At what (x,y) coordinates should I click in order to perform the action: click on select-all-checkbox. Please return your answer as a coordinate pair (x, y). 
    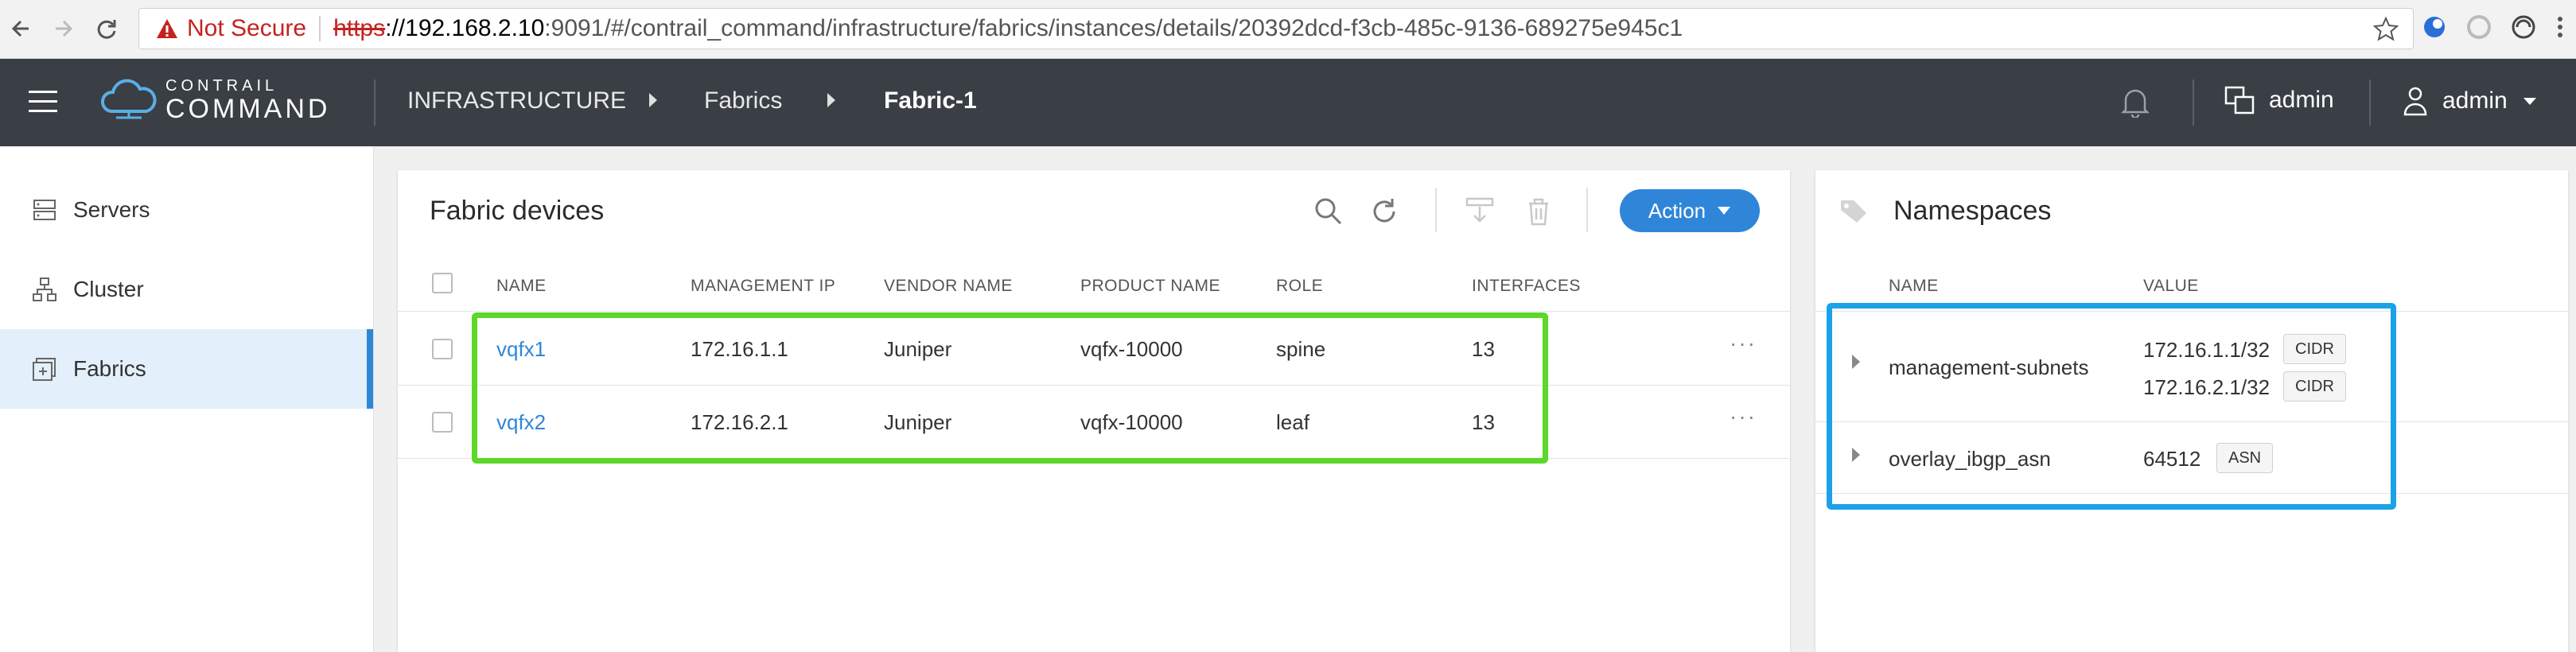
    Looking at the image, I should click on (443, 283).